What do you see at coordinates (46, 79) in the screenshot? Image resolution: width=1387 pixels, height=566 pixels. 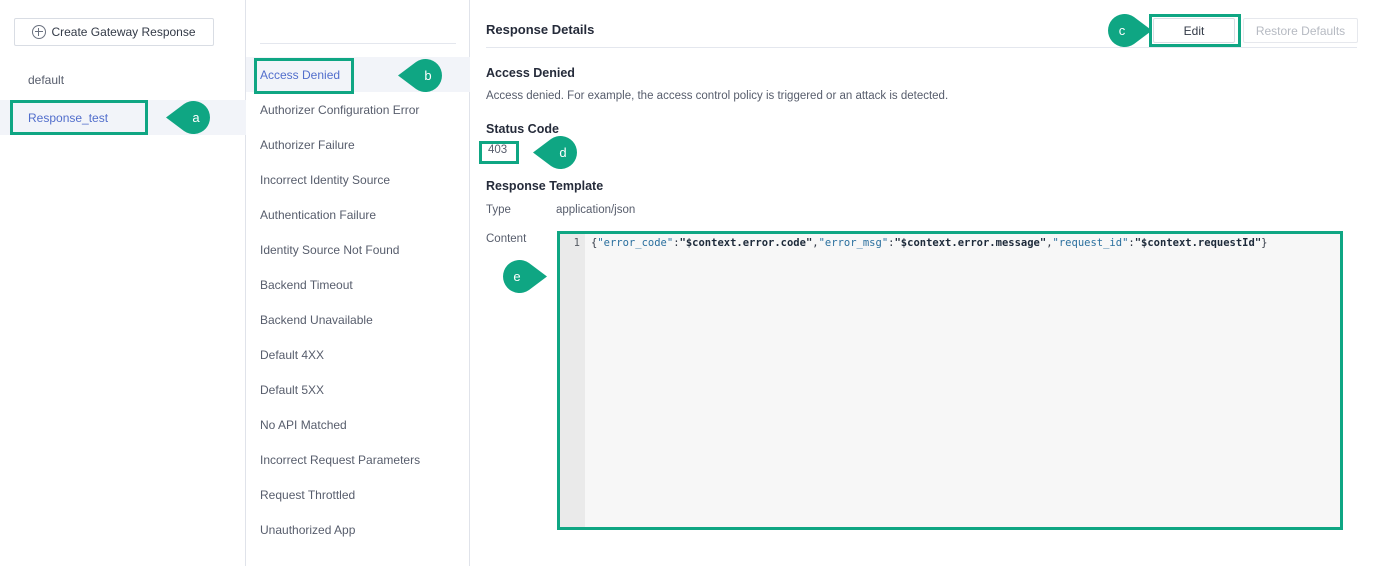 I see `gateway-response-item-label: default` at bounding box center [46, 79].